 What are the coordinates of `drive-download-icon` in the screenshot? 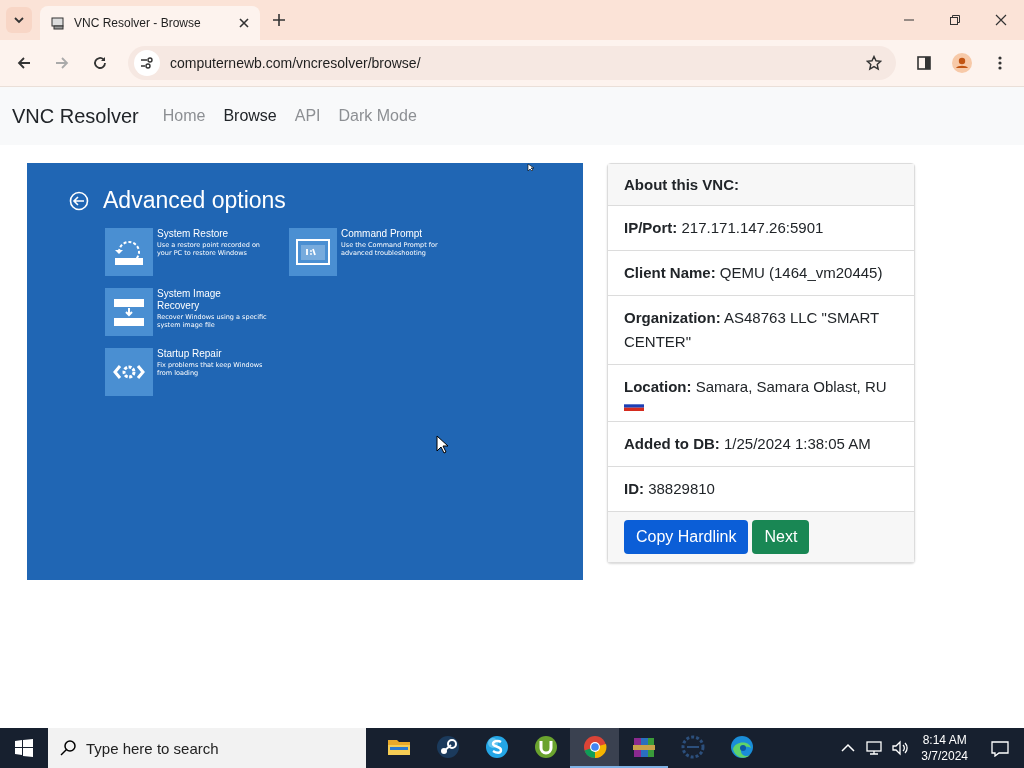 It's located at (129, 312).